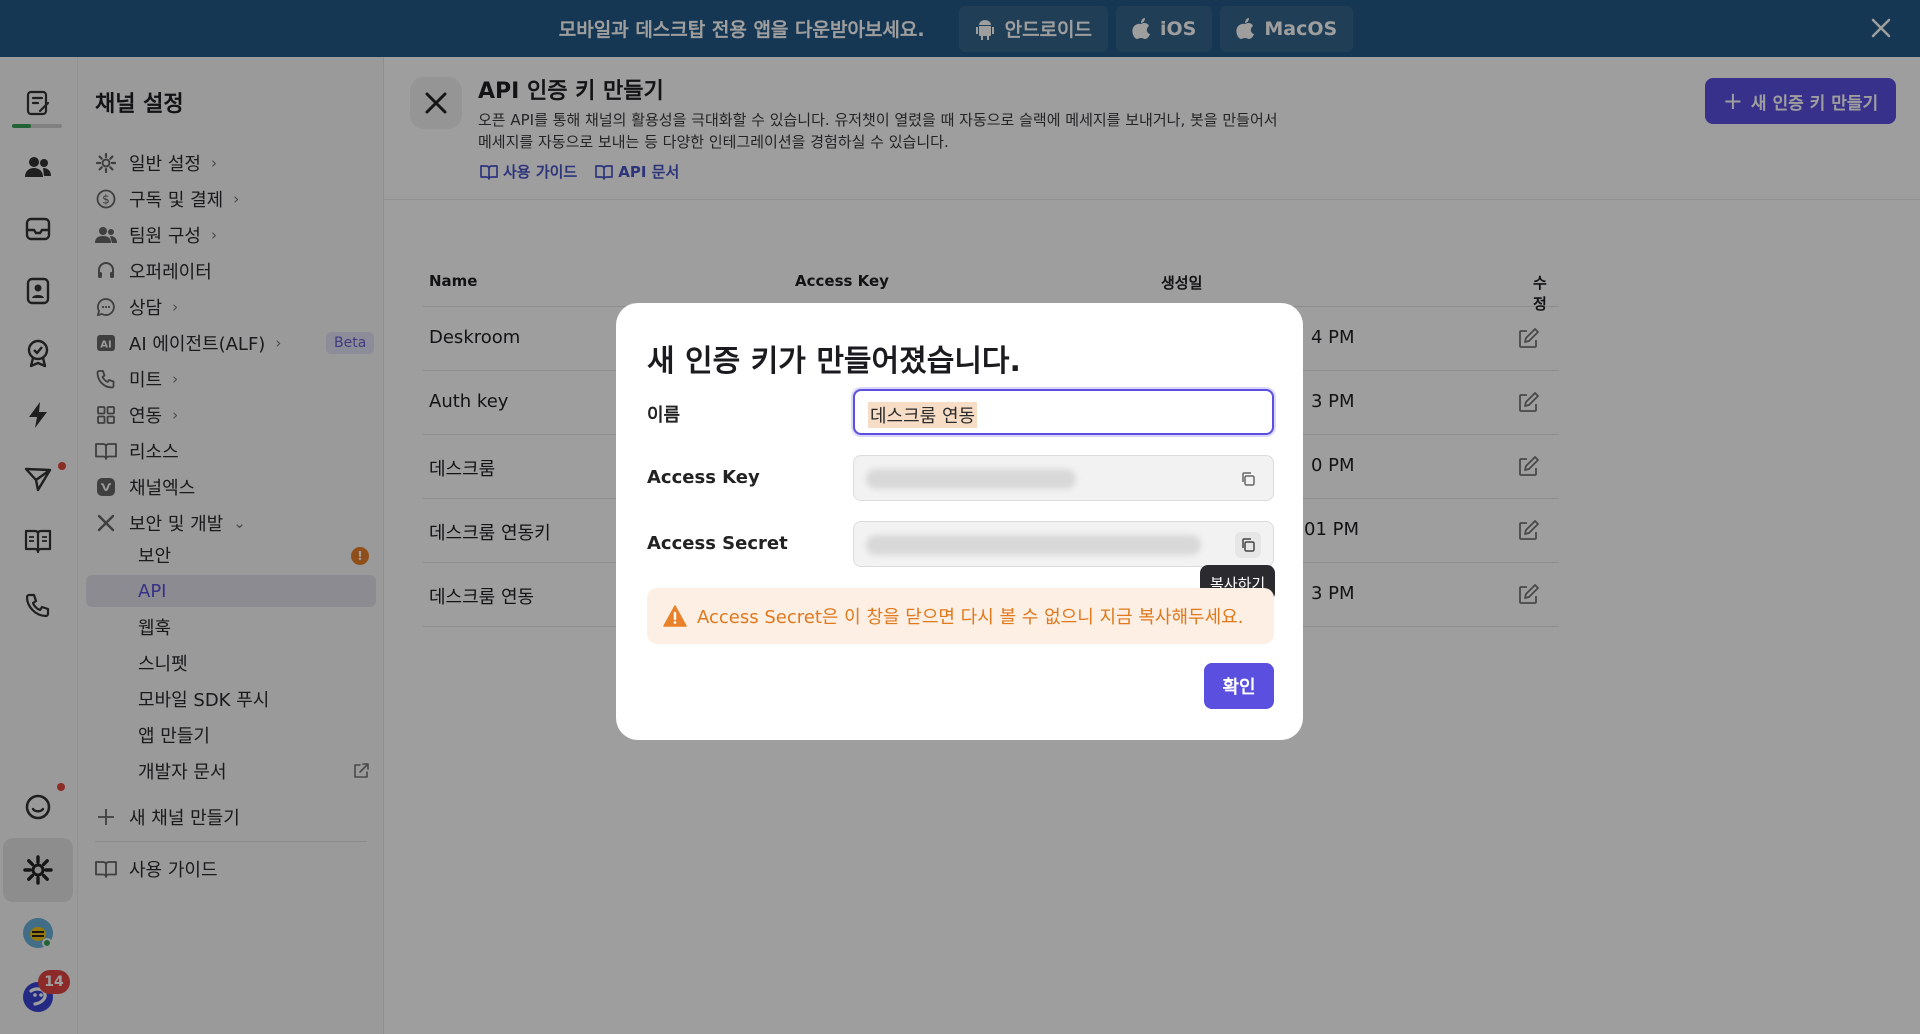  I want to click on copy-access-key-button, so click(1248, 479).